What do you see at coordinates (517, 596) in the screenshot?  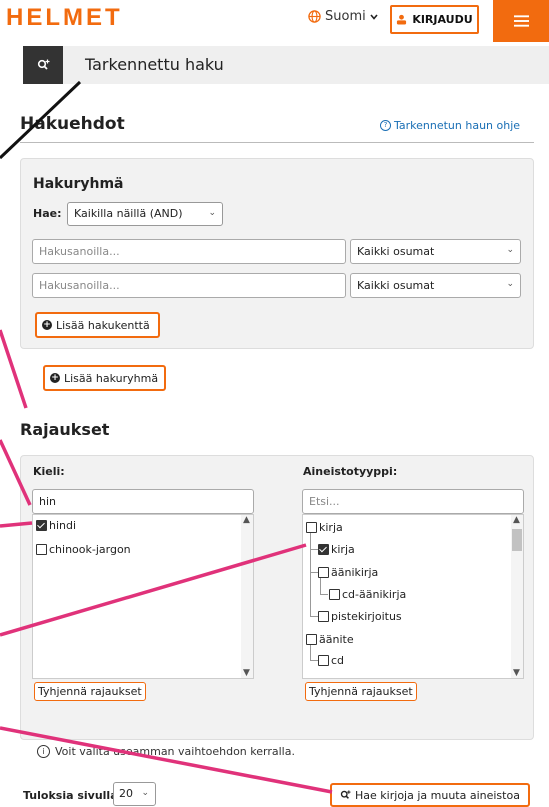 I see `format-list-scrollbar: ▲ ▼` at bounding box center [517, 596].